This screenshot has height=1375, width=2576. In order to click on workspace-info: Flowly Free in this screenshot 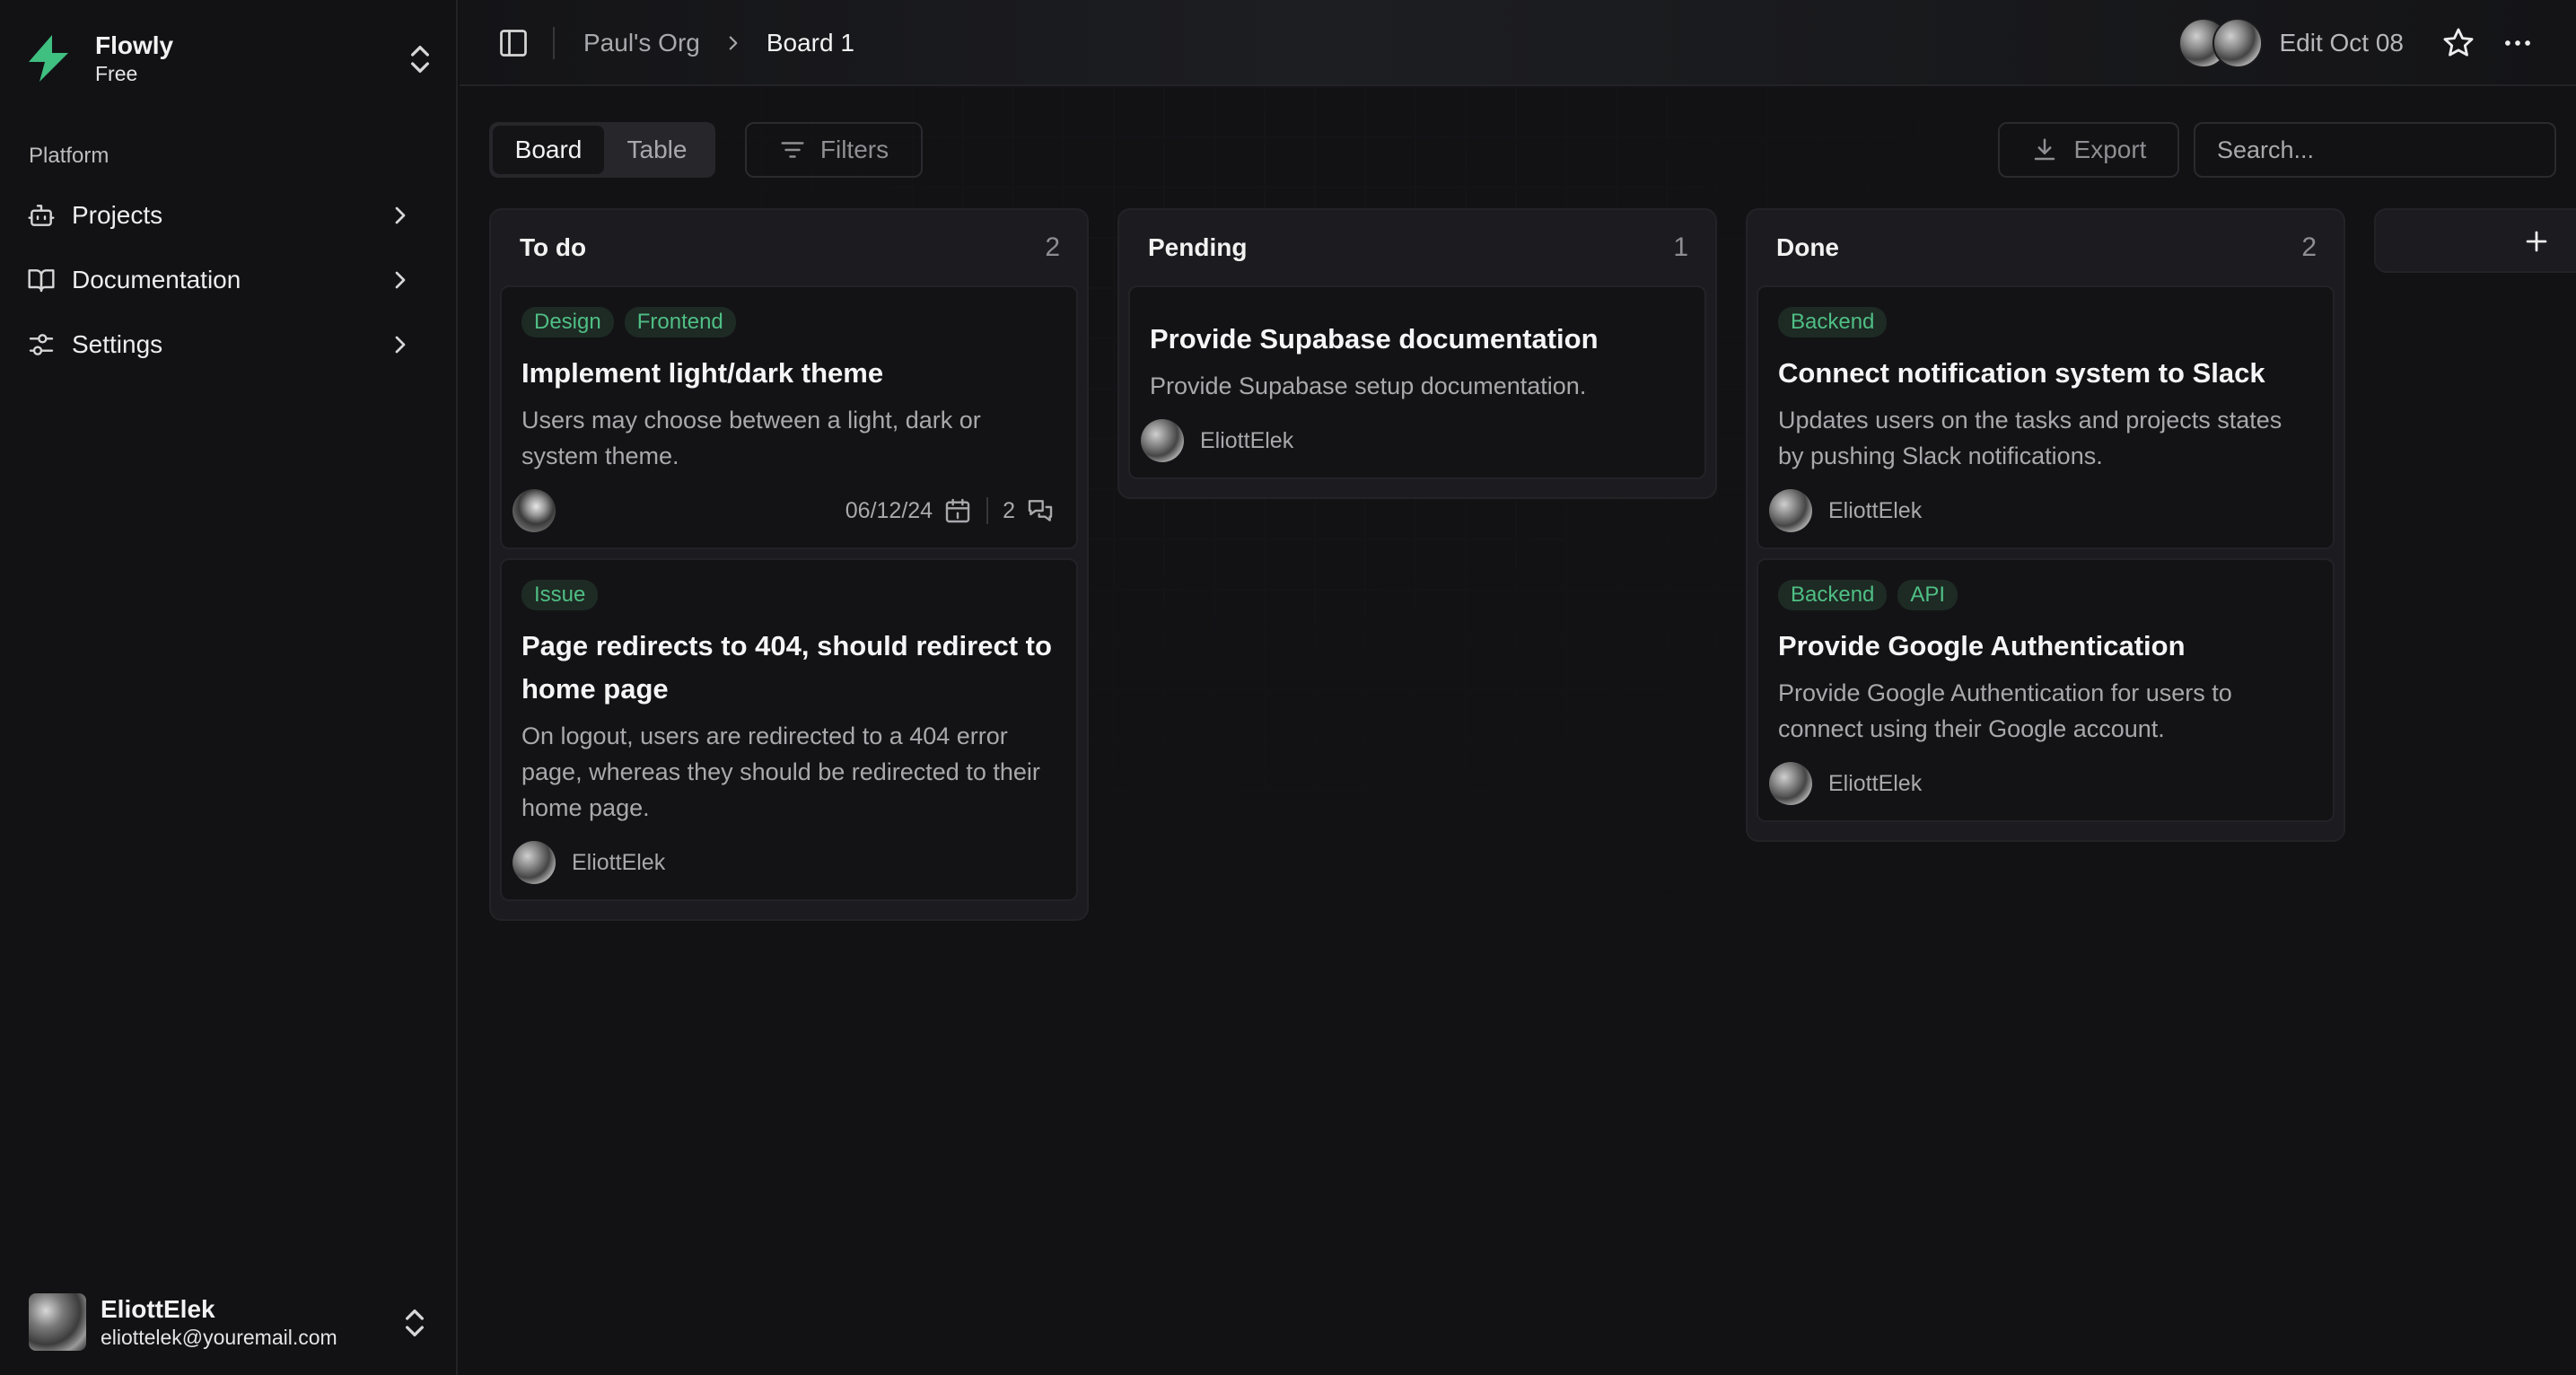, I will do `click(134, 58)`.